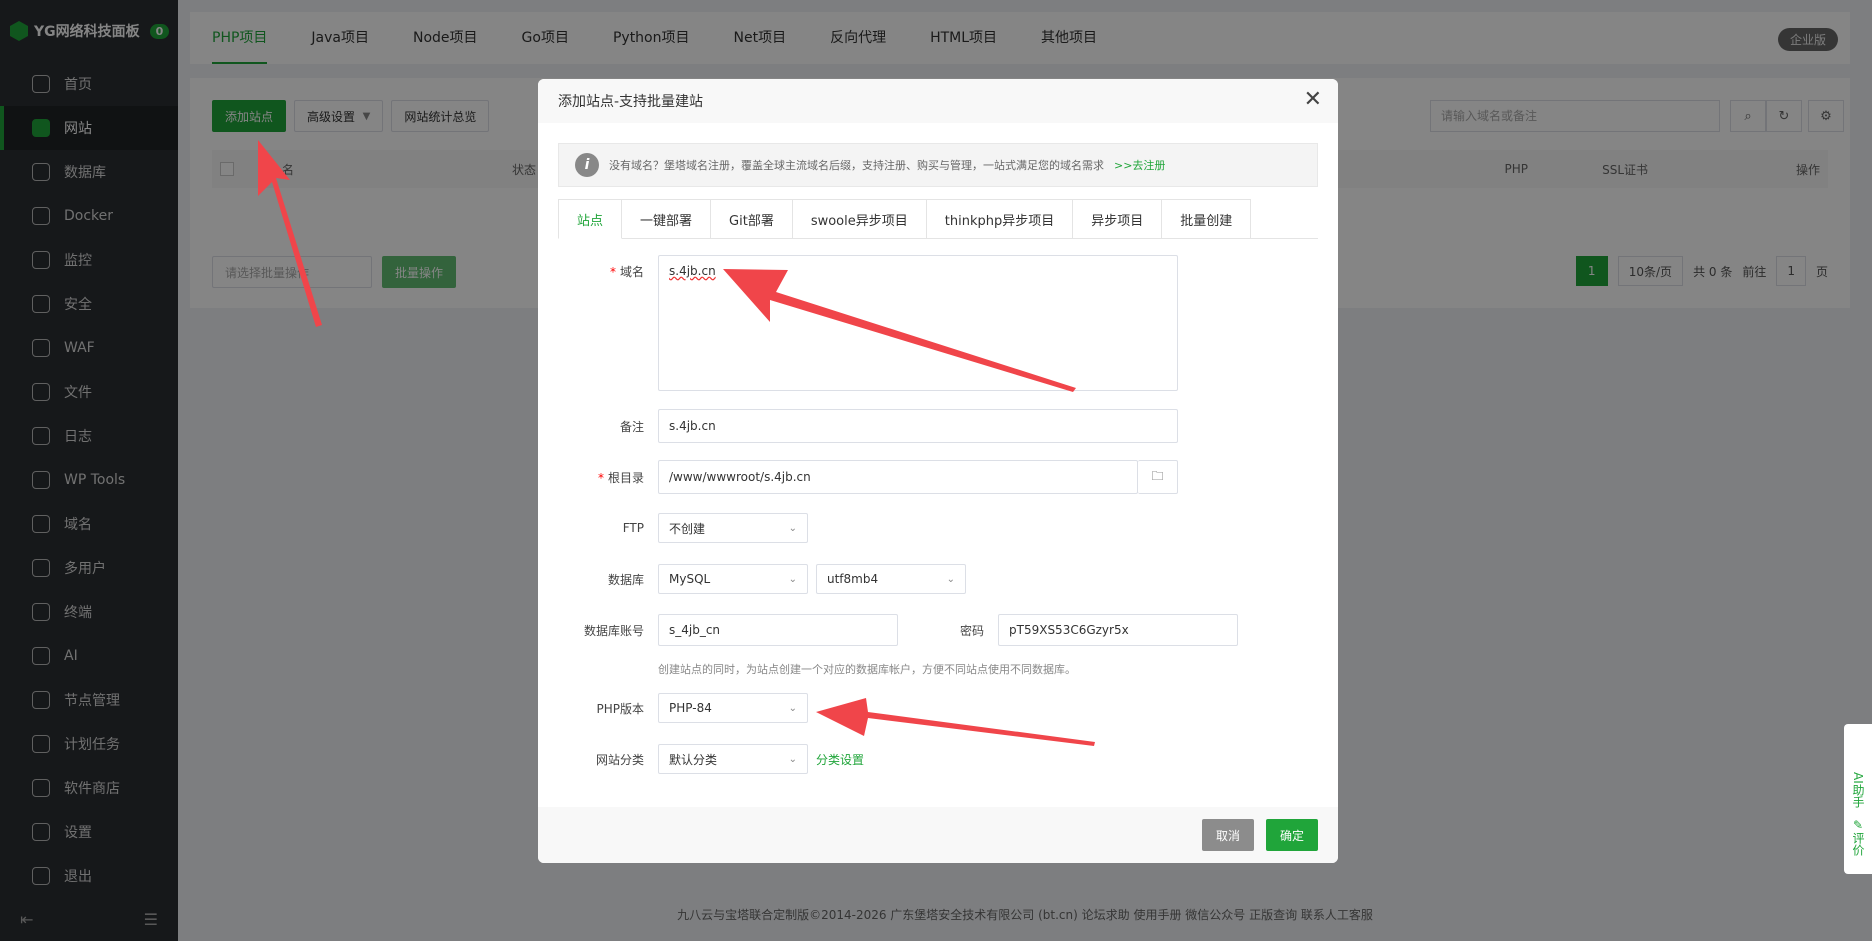 This screenshot has width=1872, height=941. I want to click on category-label: 网站分类, so click(619, 759).